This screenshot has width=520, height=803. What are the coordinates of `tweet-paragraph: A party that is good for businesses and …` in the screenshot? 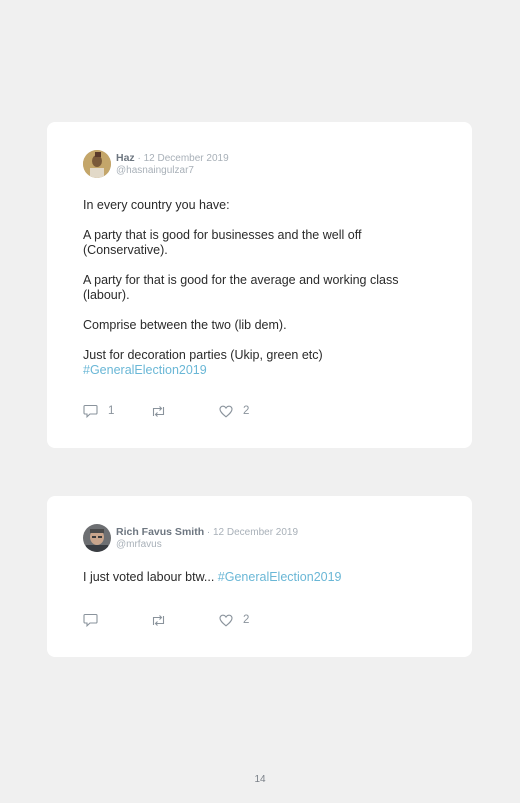 It's located at (222, 242).